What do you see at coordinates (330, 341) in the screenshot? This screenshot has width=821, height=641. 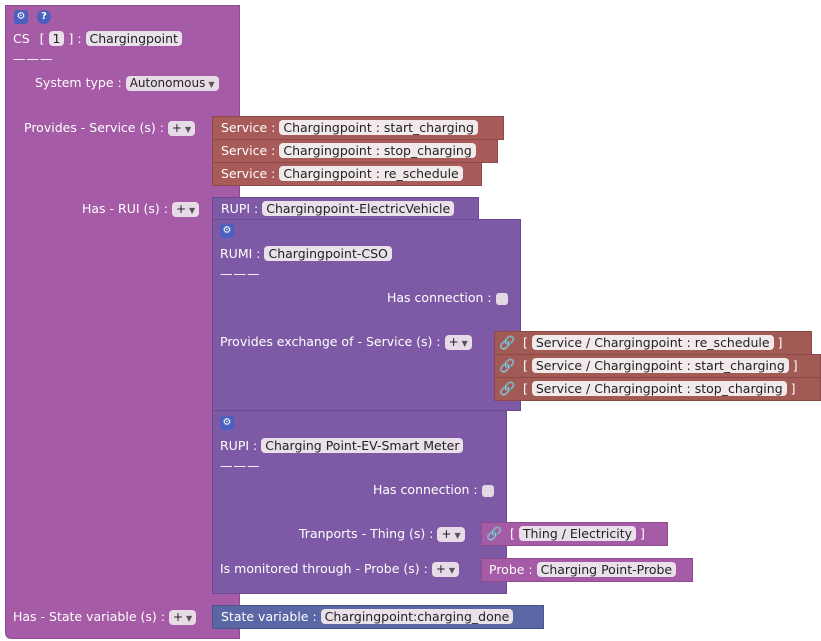 I see `exchange-label: Provides exchange of - Service (s) :` at bounding box center [330, 341].